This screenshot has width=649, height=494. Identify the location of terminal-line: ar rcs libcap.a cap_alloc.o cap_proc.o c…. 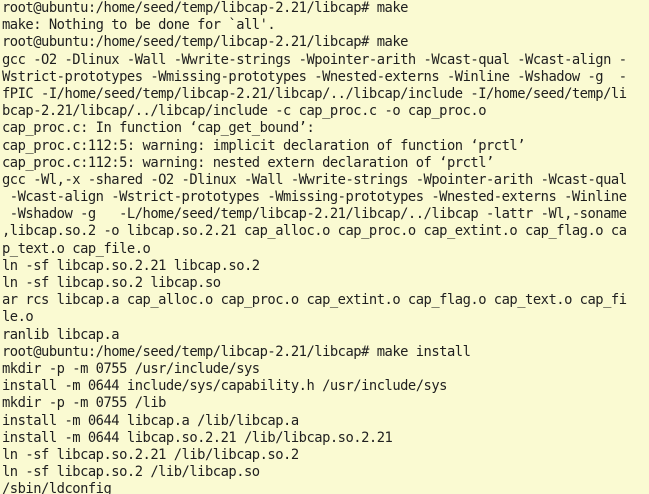
(314, 300).